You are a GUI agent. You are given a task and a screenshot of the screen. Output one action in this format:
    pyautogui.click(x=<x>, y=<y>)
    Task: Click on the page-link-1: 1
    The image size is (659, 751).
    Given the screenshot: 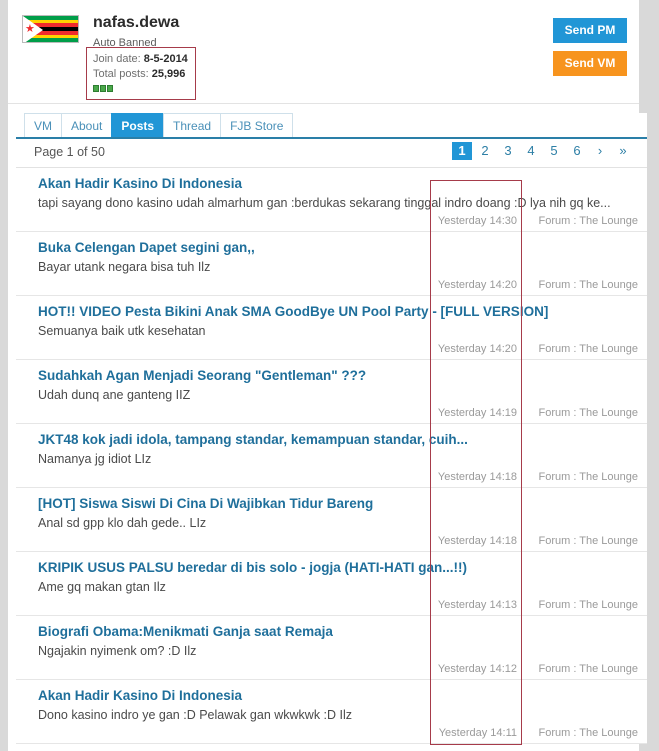 What is the action you would take?
    pyautogui.click(x=462, y=151)
    